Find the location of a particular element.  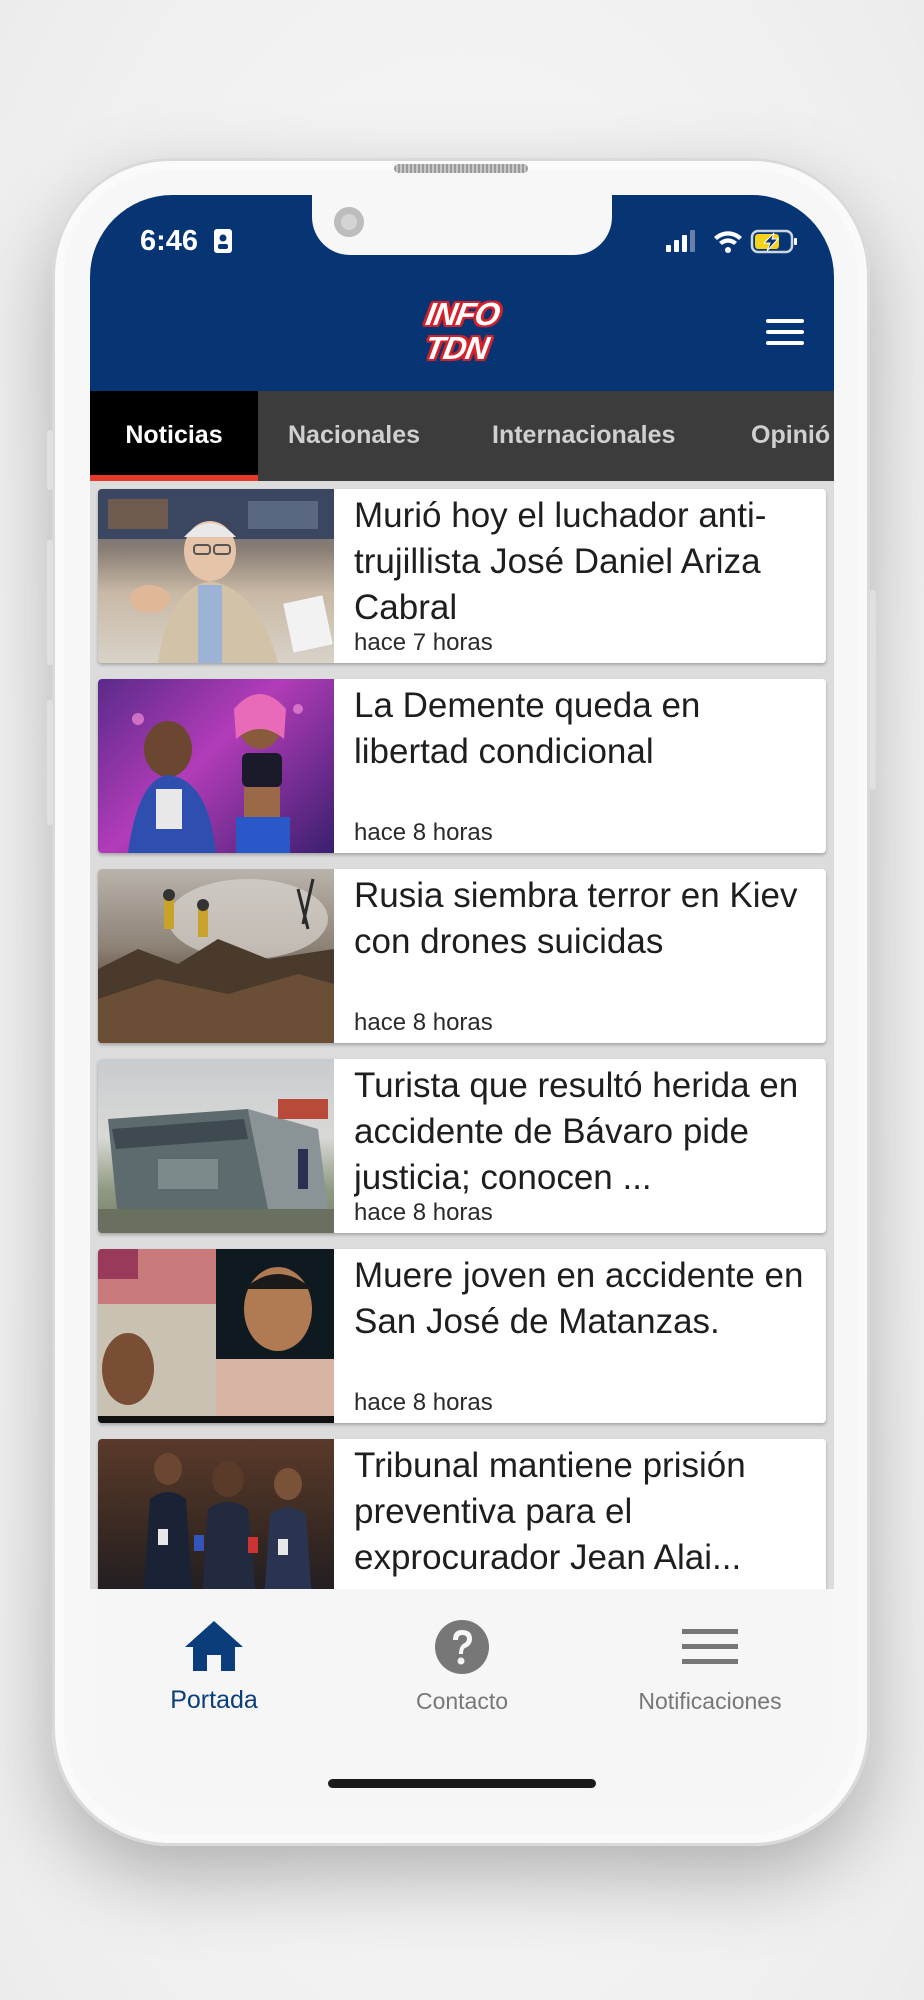

logo-line-1: INFO is located at coordinates (463, 314).